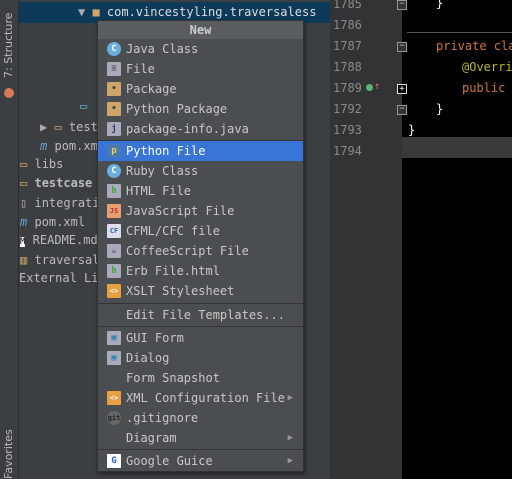 Image resolution: width=512 pixels, height=479 pixels. I want to click on current-line, so click(457, 147).